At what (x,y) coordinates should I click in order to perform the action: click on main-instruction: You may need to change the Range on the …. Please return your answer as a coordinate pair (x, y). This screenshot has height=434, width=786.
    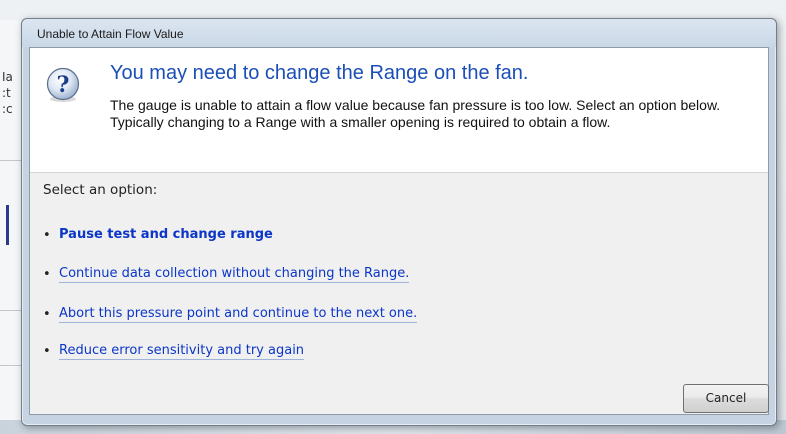
    Looking at the image, I should click on (319, 73).